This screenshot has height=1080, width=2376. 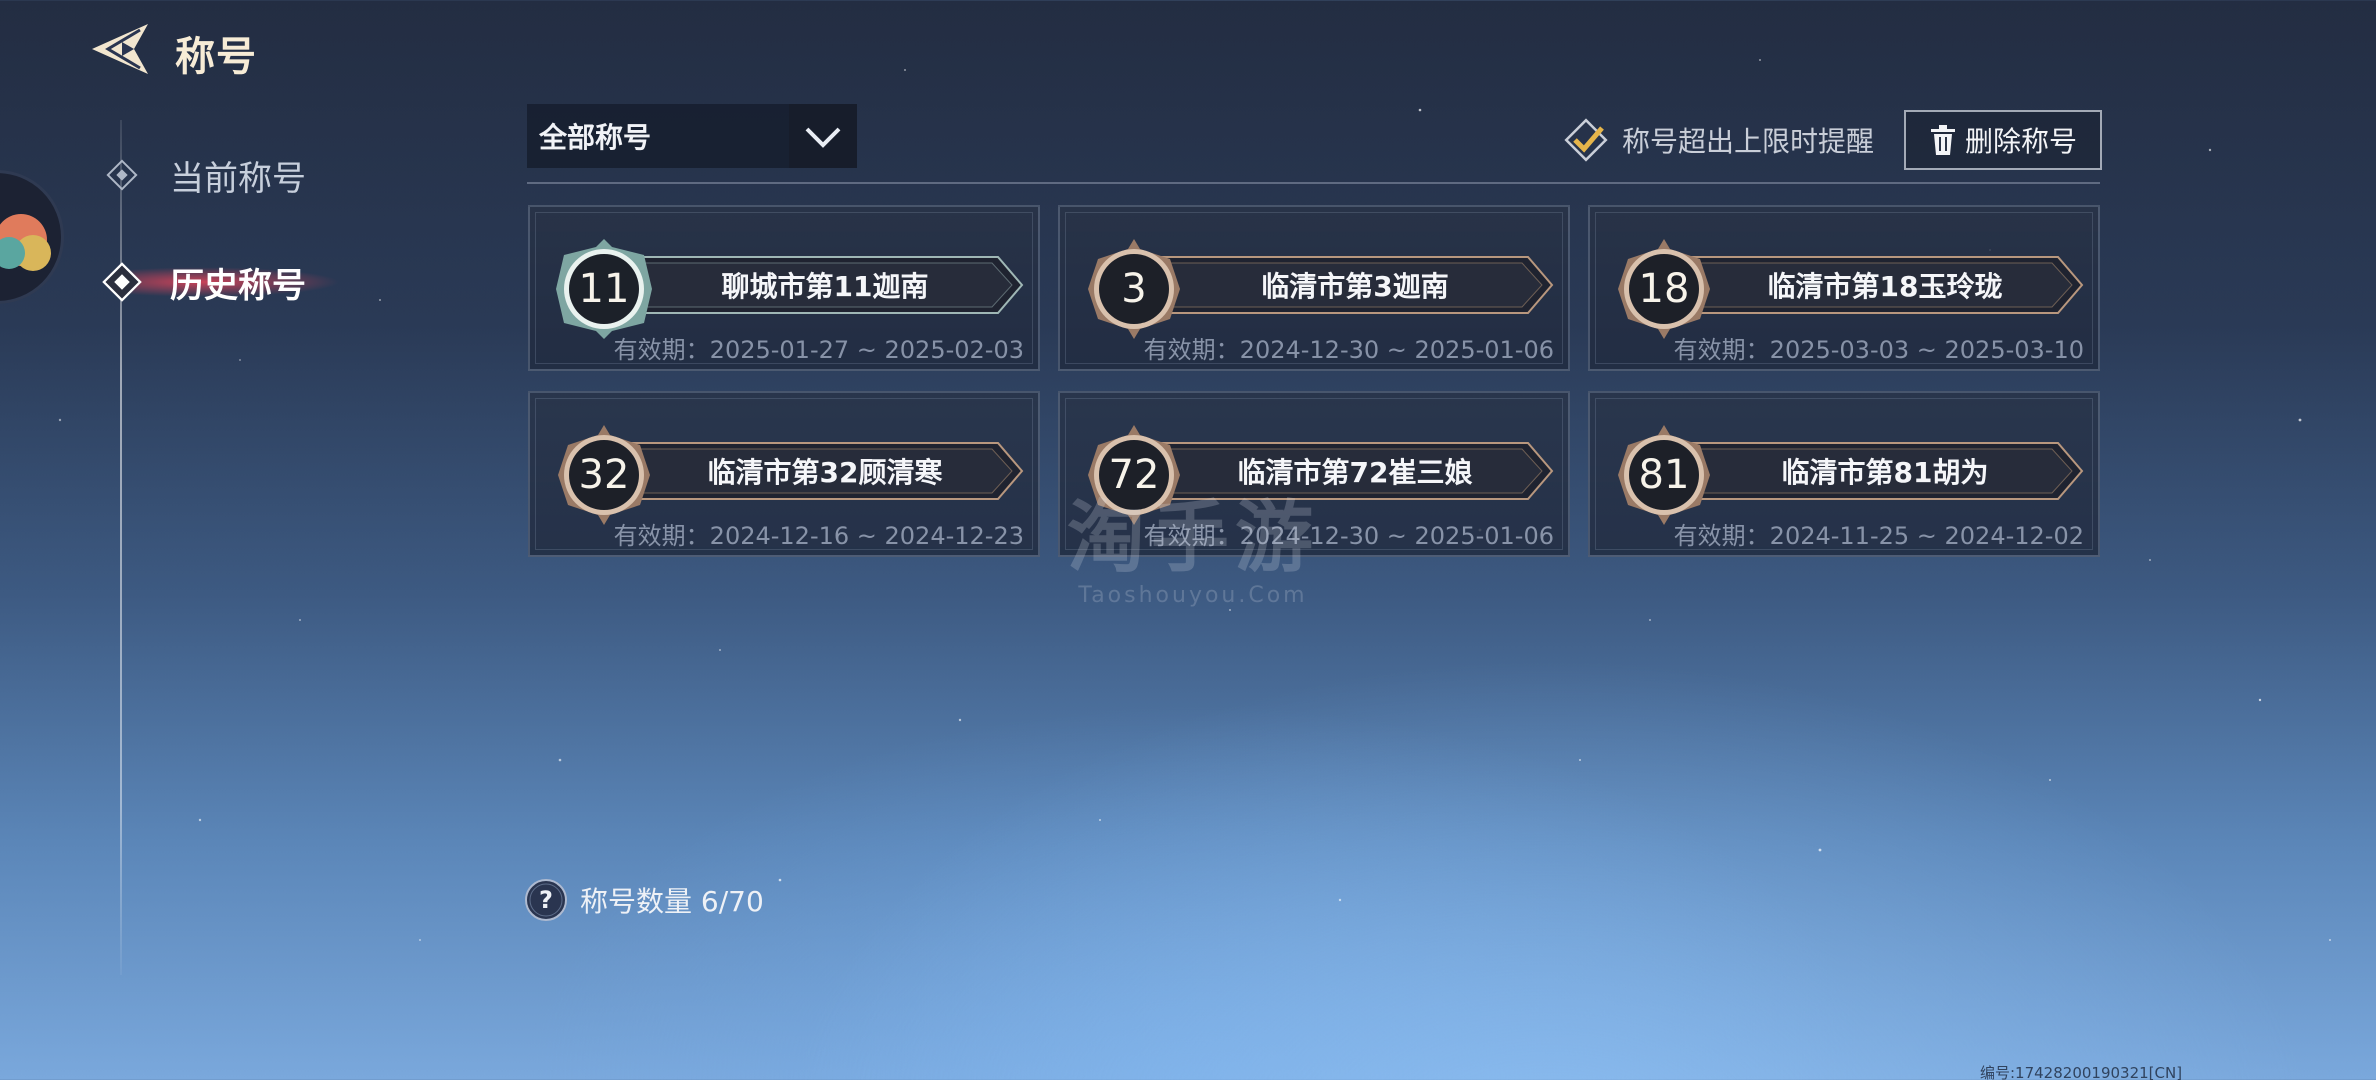 I want to click on title-name: 临清市第81胡为, so click(x=1885, y=472).